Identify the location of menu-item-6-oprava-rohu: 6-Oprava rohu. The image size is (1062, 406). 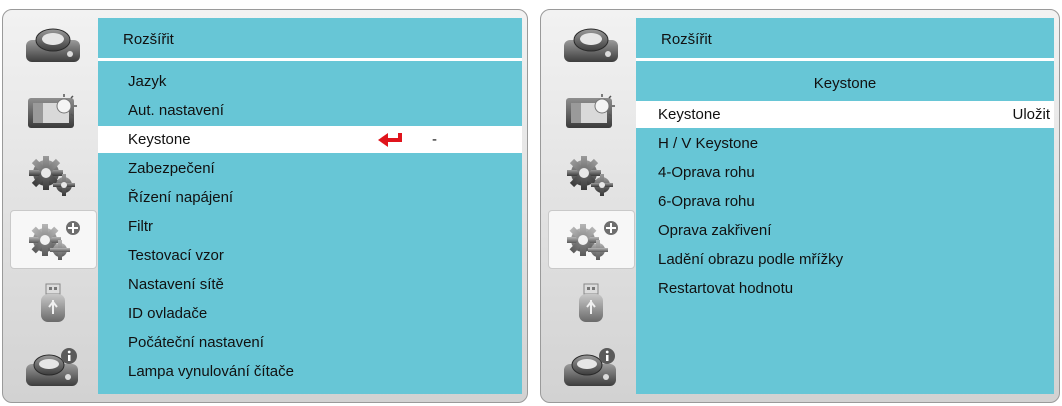
(845, 201).